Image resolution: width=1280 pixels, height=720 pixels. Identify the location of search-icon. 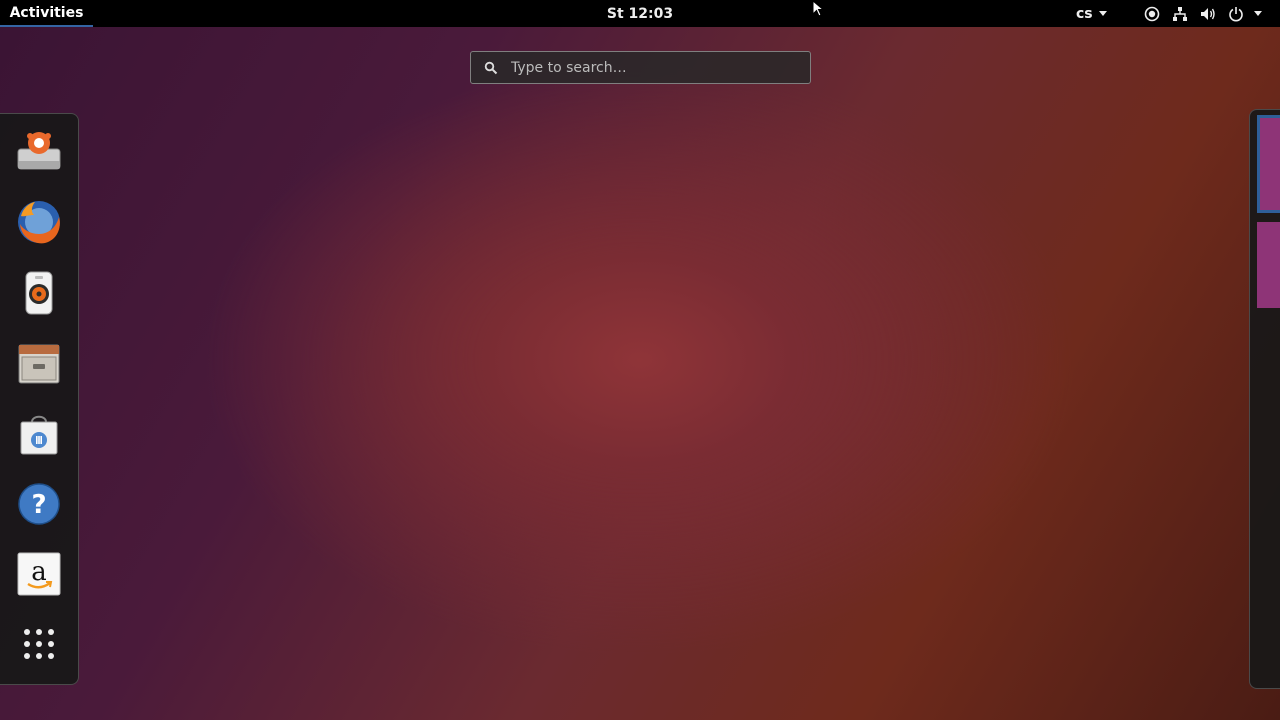
(491, 67).